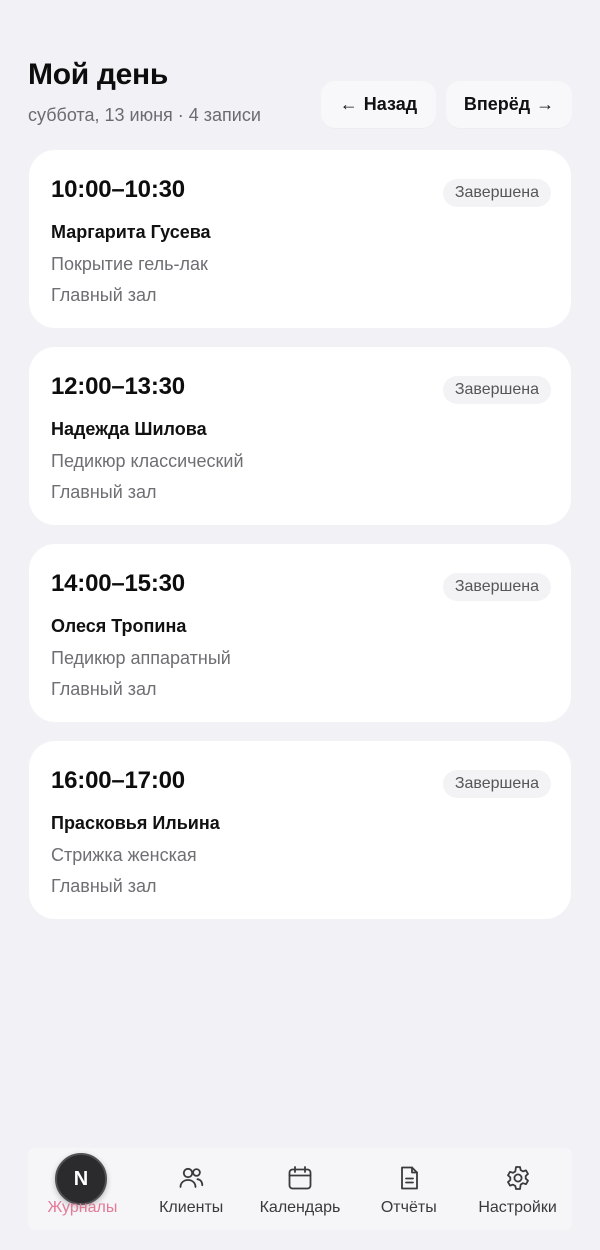 This screenshot has width=600, height=1250. I want to click on client-name: Олеся Тропина, so click(119, 626).